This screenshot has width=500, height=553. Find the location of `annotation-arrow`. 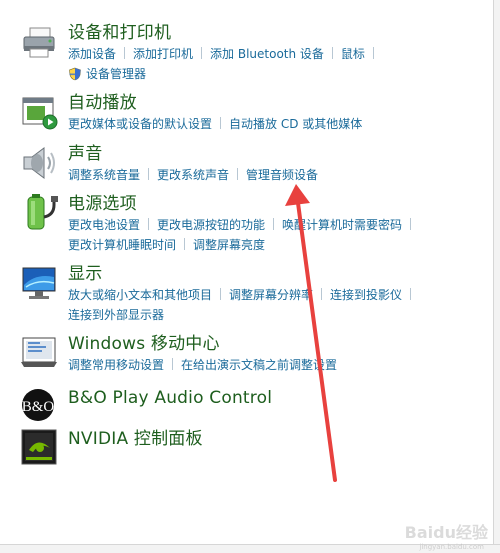

annotation-arrow is located at coordinates (316, 341).